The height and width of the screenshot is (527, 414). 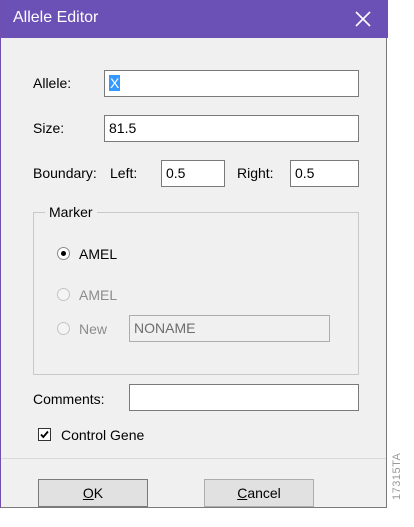 I want to click on boundary-left-label: Left:, so click(x=124, y=173).